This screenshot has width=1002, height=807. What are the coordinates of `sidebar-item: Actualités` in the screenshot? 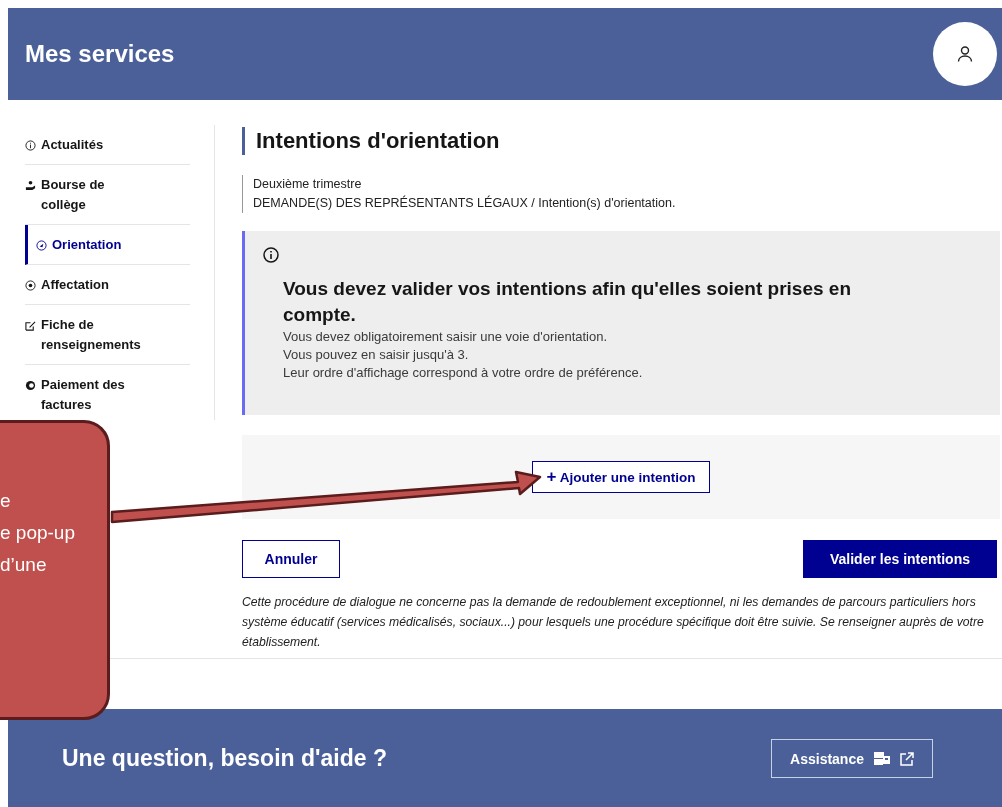 It's located at (107, 145).